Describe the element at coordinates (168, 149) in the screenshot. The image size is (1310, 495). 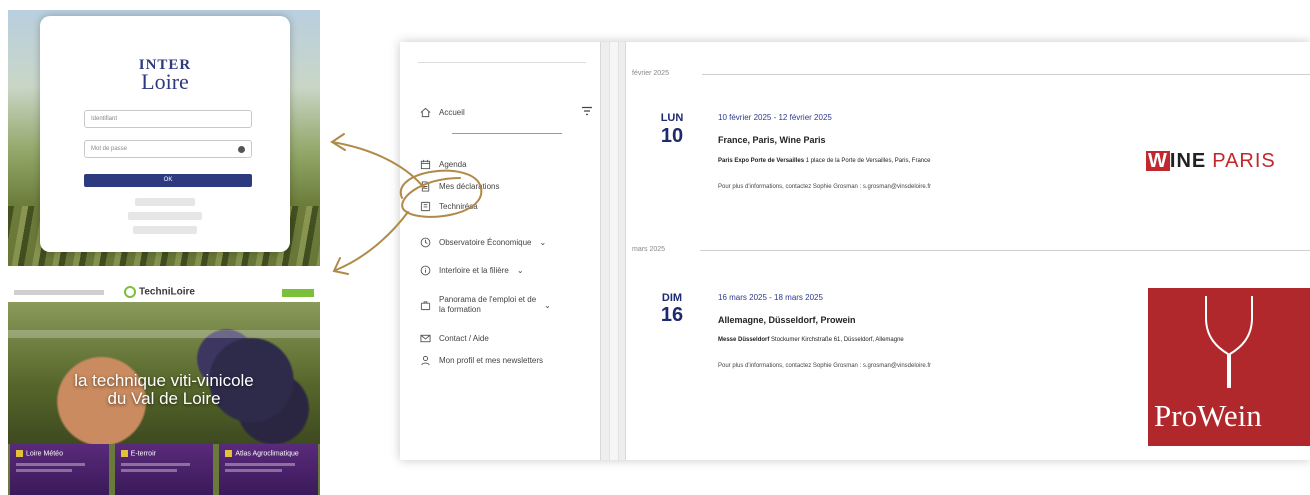
I see `password-field: Mot de passe` at that location.